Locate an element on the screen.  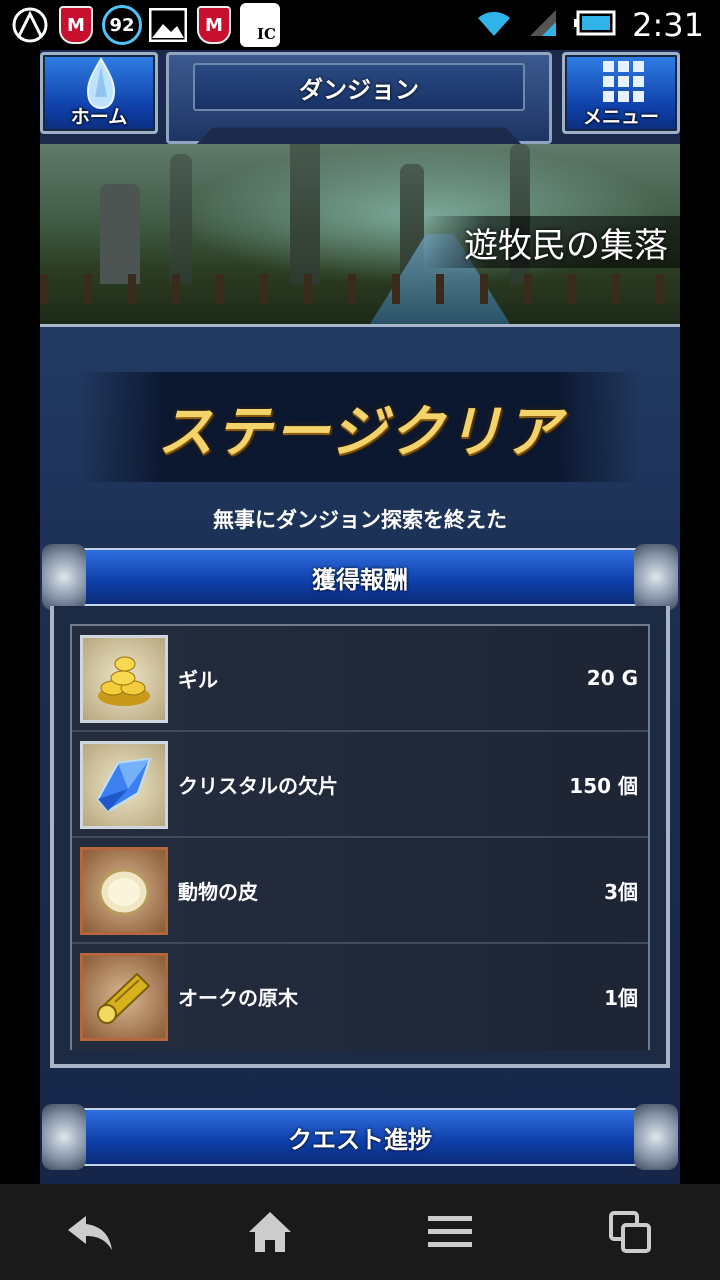
title-plate: ダンジョン is located at coordinates (359, 98).